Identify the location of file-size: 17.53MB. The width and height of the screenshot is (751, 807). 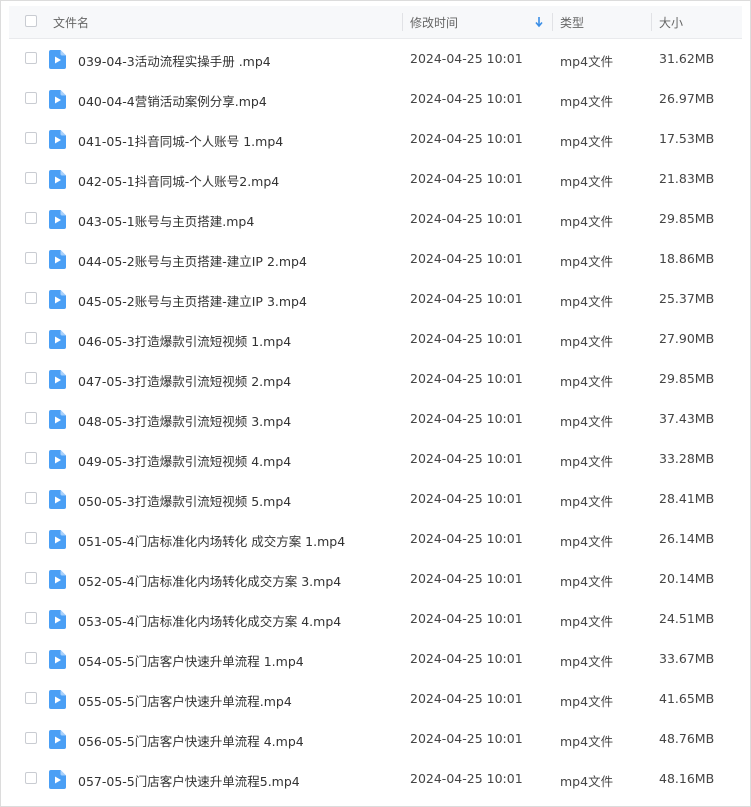
(687, 138).